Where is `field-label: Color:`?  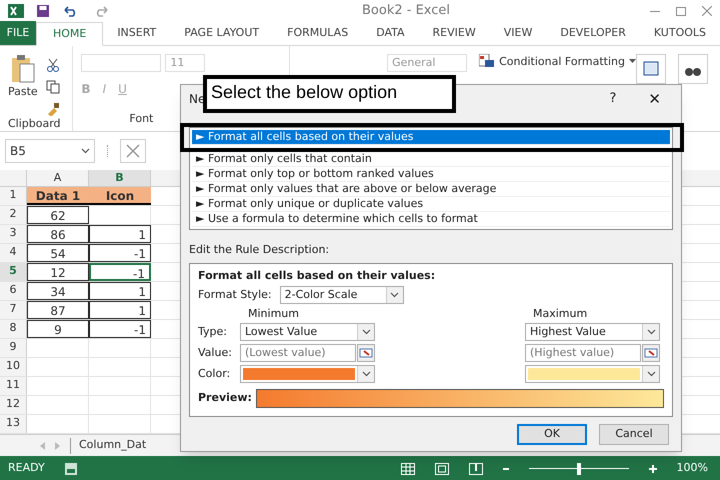 field-label: Color: is located at coordinates (215, 374).